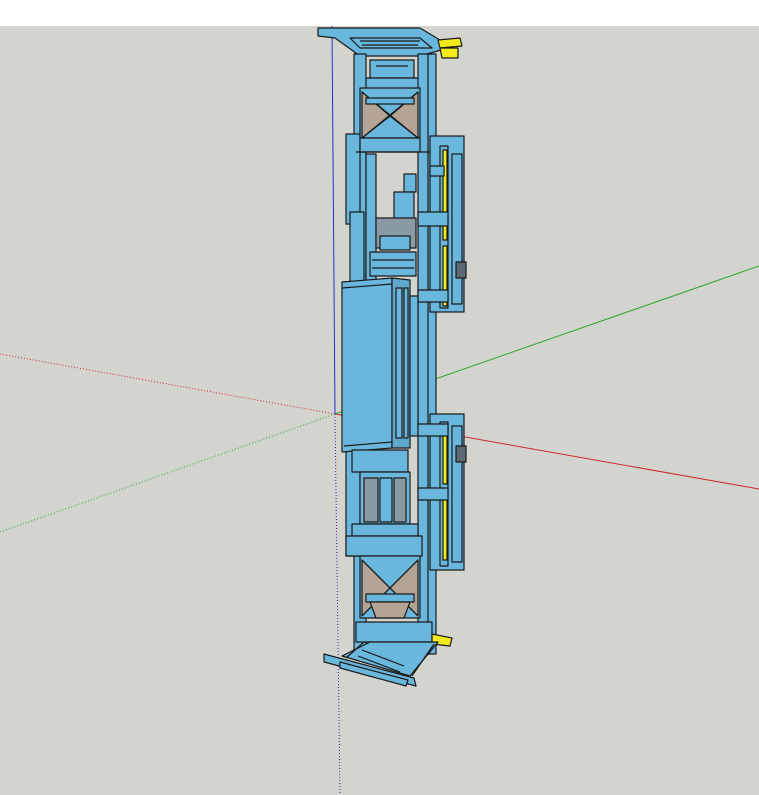 The image size is (759, 795). What do you see at coordinates (337, 604) in the screenshot?
I see `blue-axis-negative` at bounding box center [337, 604].